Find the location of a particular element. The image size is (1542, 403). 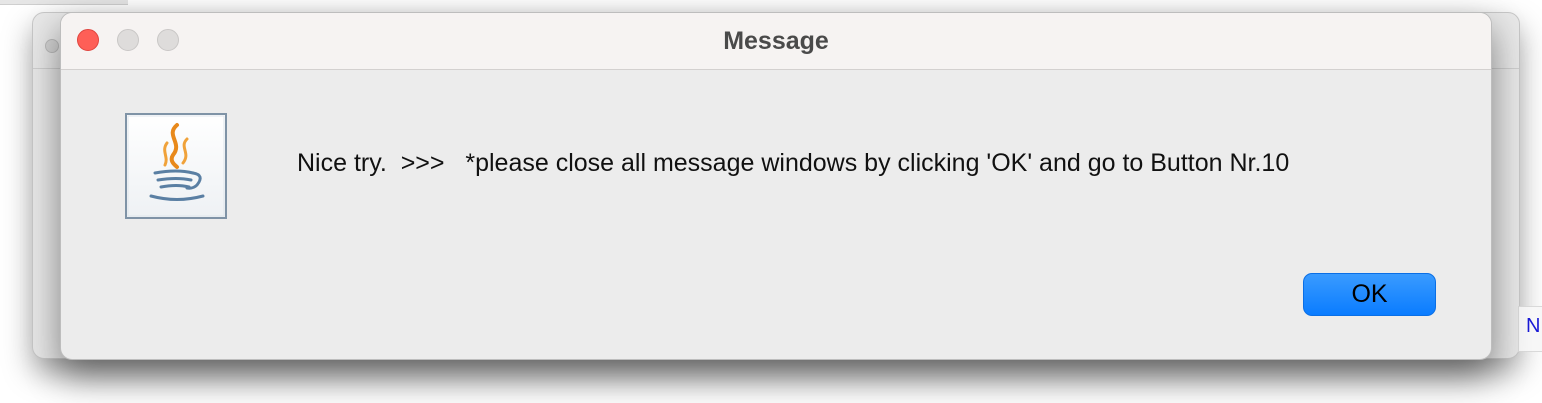

ok-button: OK is located at coordinates (1369, 294).